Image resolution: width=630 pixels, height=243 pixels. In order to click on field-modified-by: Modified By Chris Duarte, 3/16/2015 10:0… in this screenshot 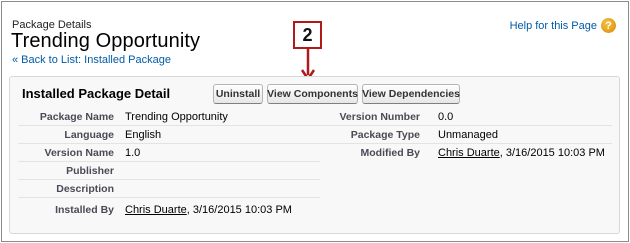, I will do `click(470, 153)`.